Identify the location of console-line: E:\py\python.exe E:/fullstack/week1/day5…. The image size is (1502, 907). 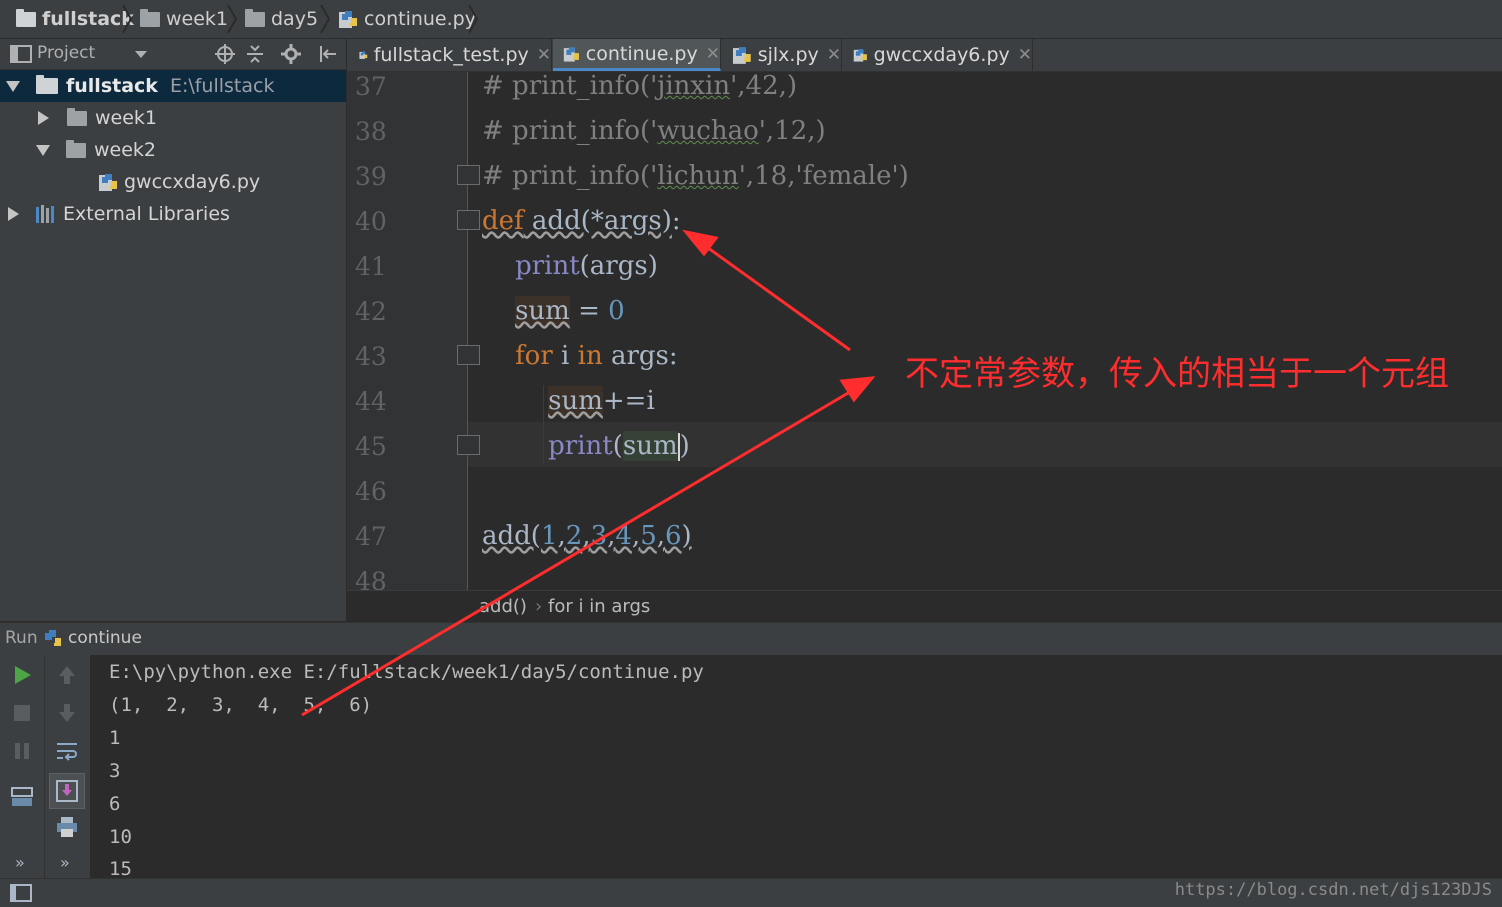
(406, 672).